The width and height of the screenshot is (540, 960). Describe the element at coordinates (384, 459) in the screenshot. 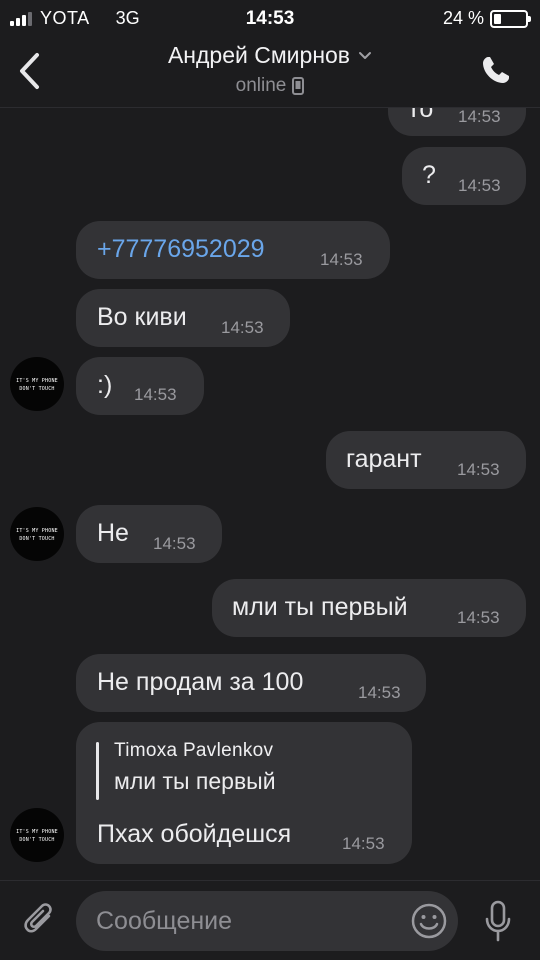

I see `message-text: гарант` at that location.